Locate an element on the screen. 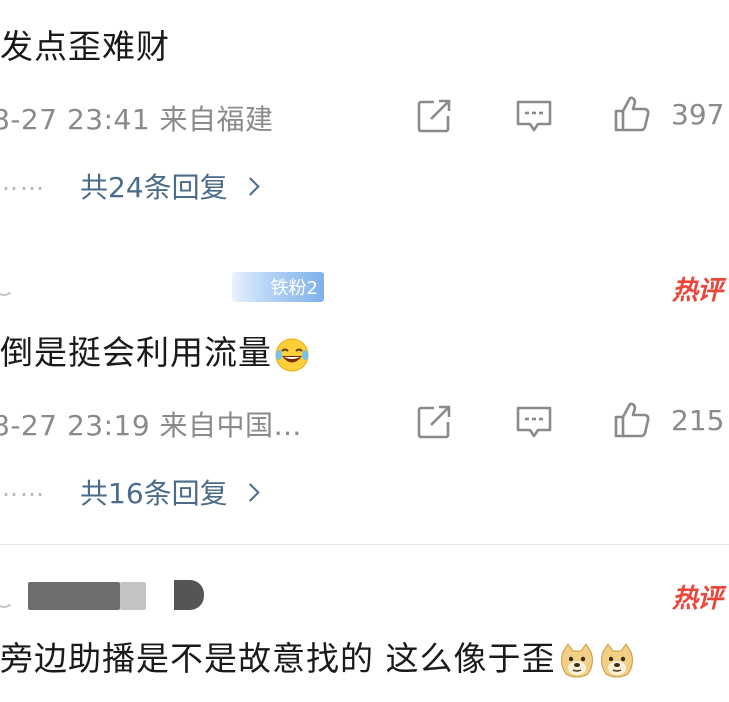  view-replies-link: 共24条回复 is located at coordinates (170, 186).